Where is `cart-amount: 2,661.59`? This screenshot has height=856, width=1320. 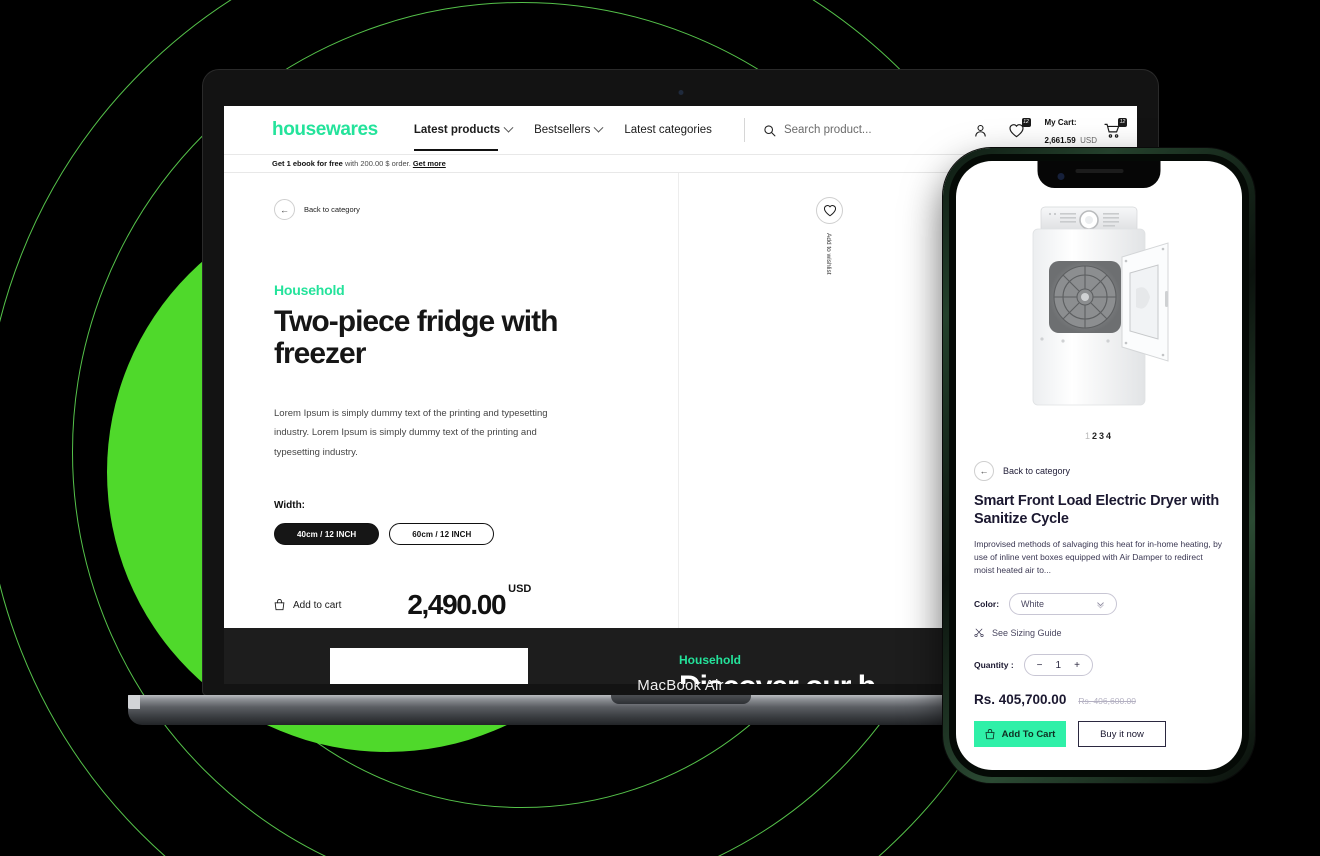
cart-amount: 2,661.59 is located at coordinates (1060, 140).